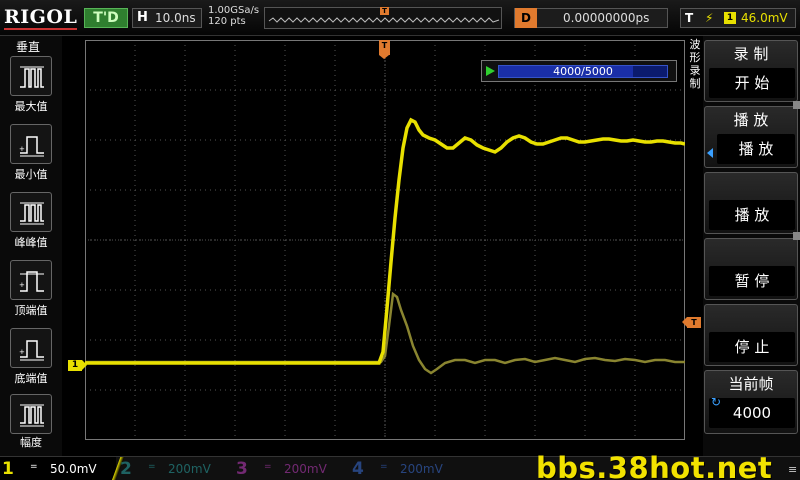 The image size is (800, 480). I want to click on top-value-icon: +, so click(31, 281).